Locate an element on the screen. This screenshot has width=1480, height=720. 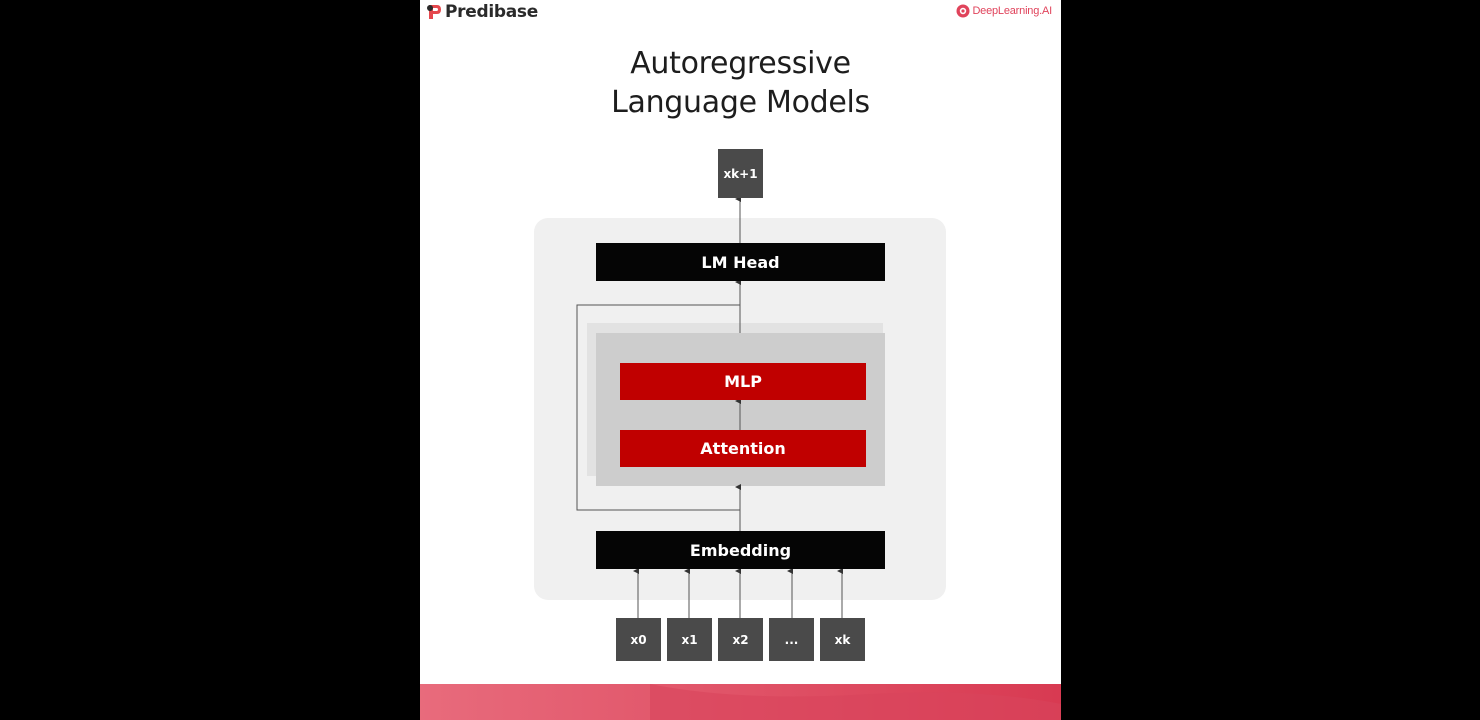
embedding-block: Embedding is located at coordinates (740, 550).